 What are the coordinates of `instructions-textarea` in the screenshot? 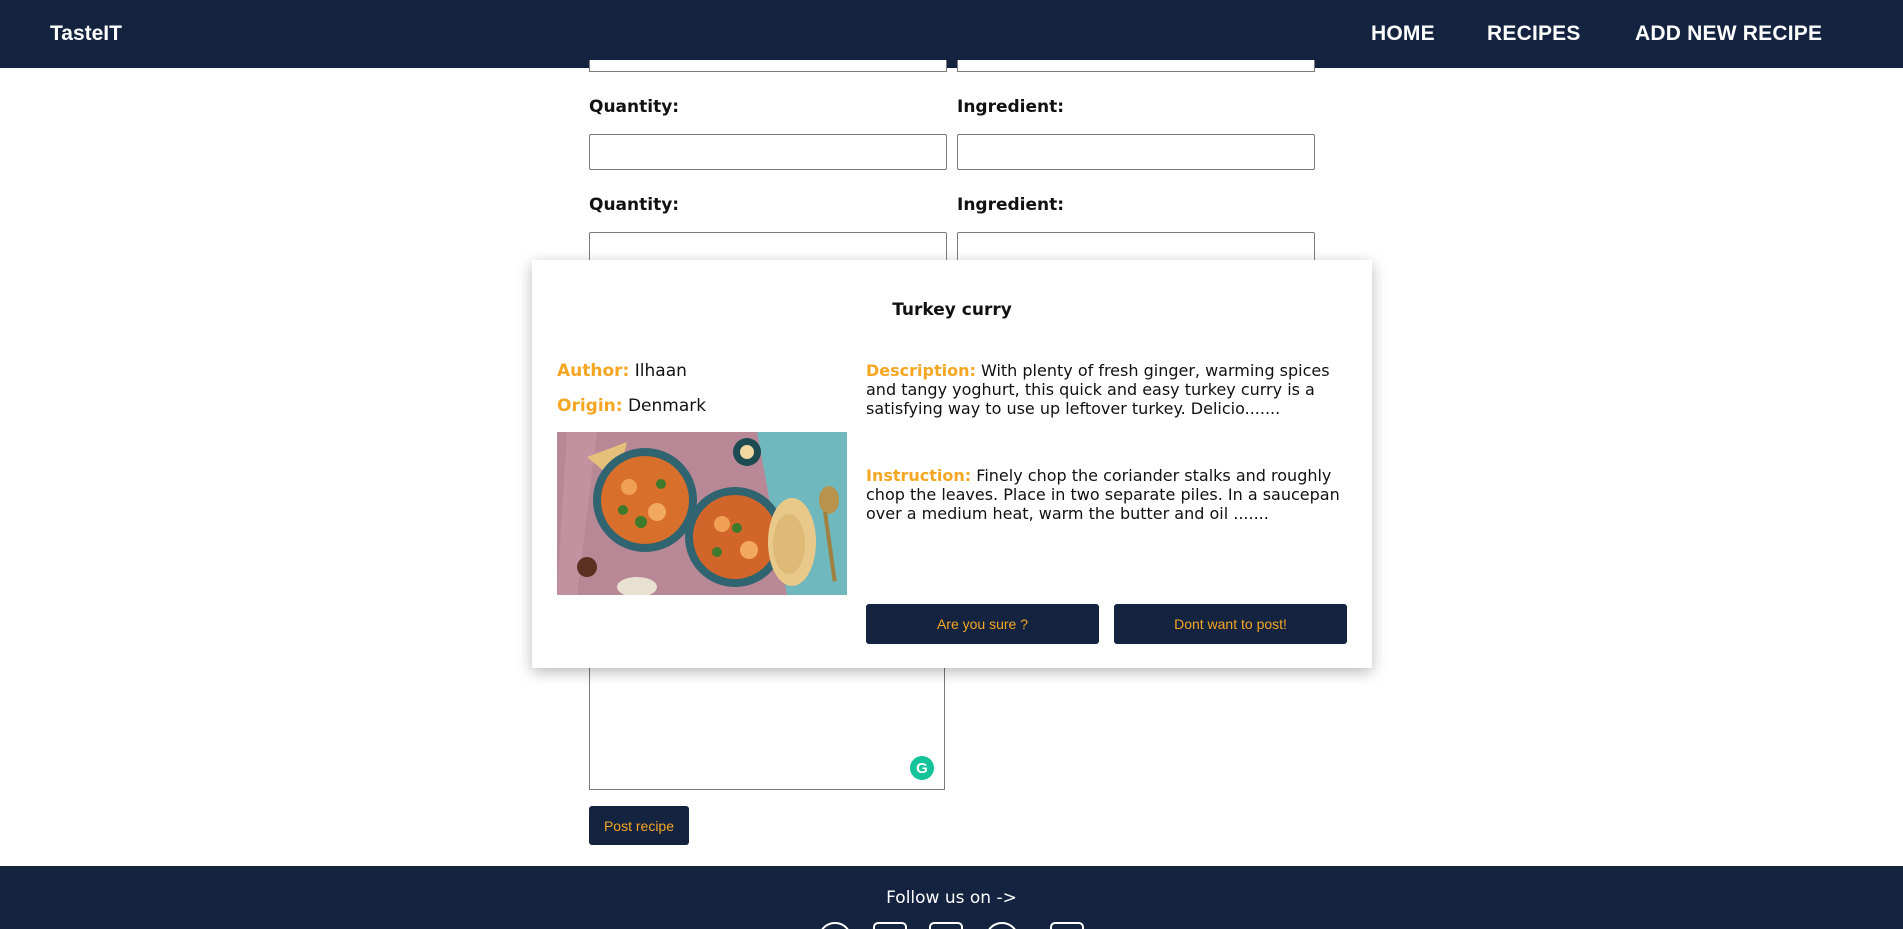 It's located at (767, 725).